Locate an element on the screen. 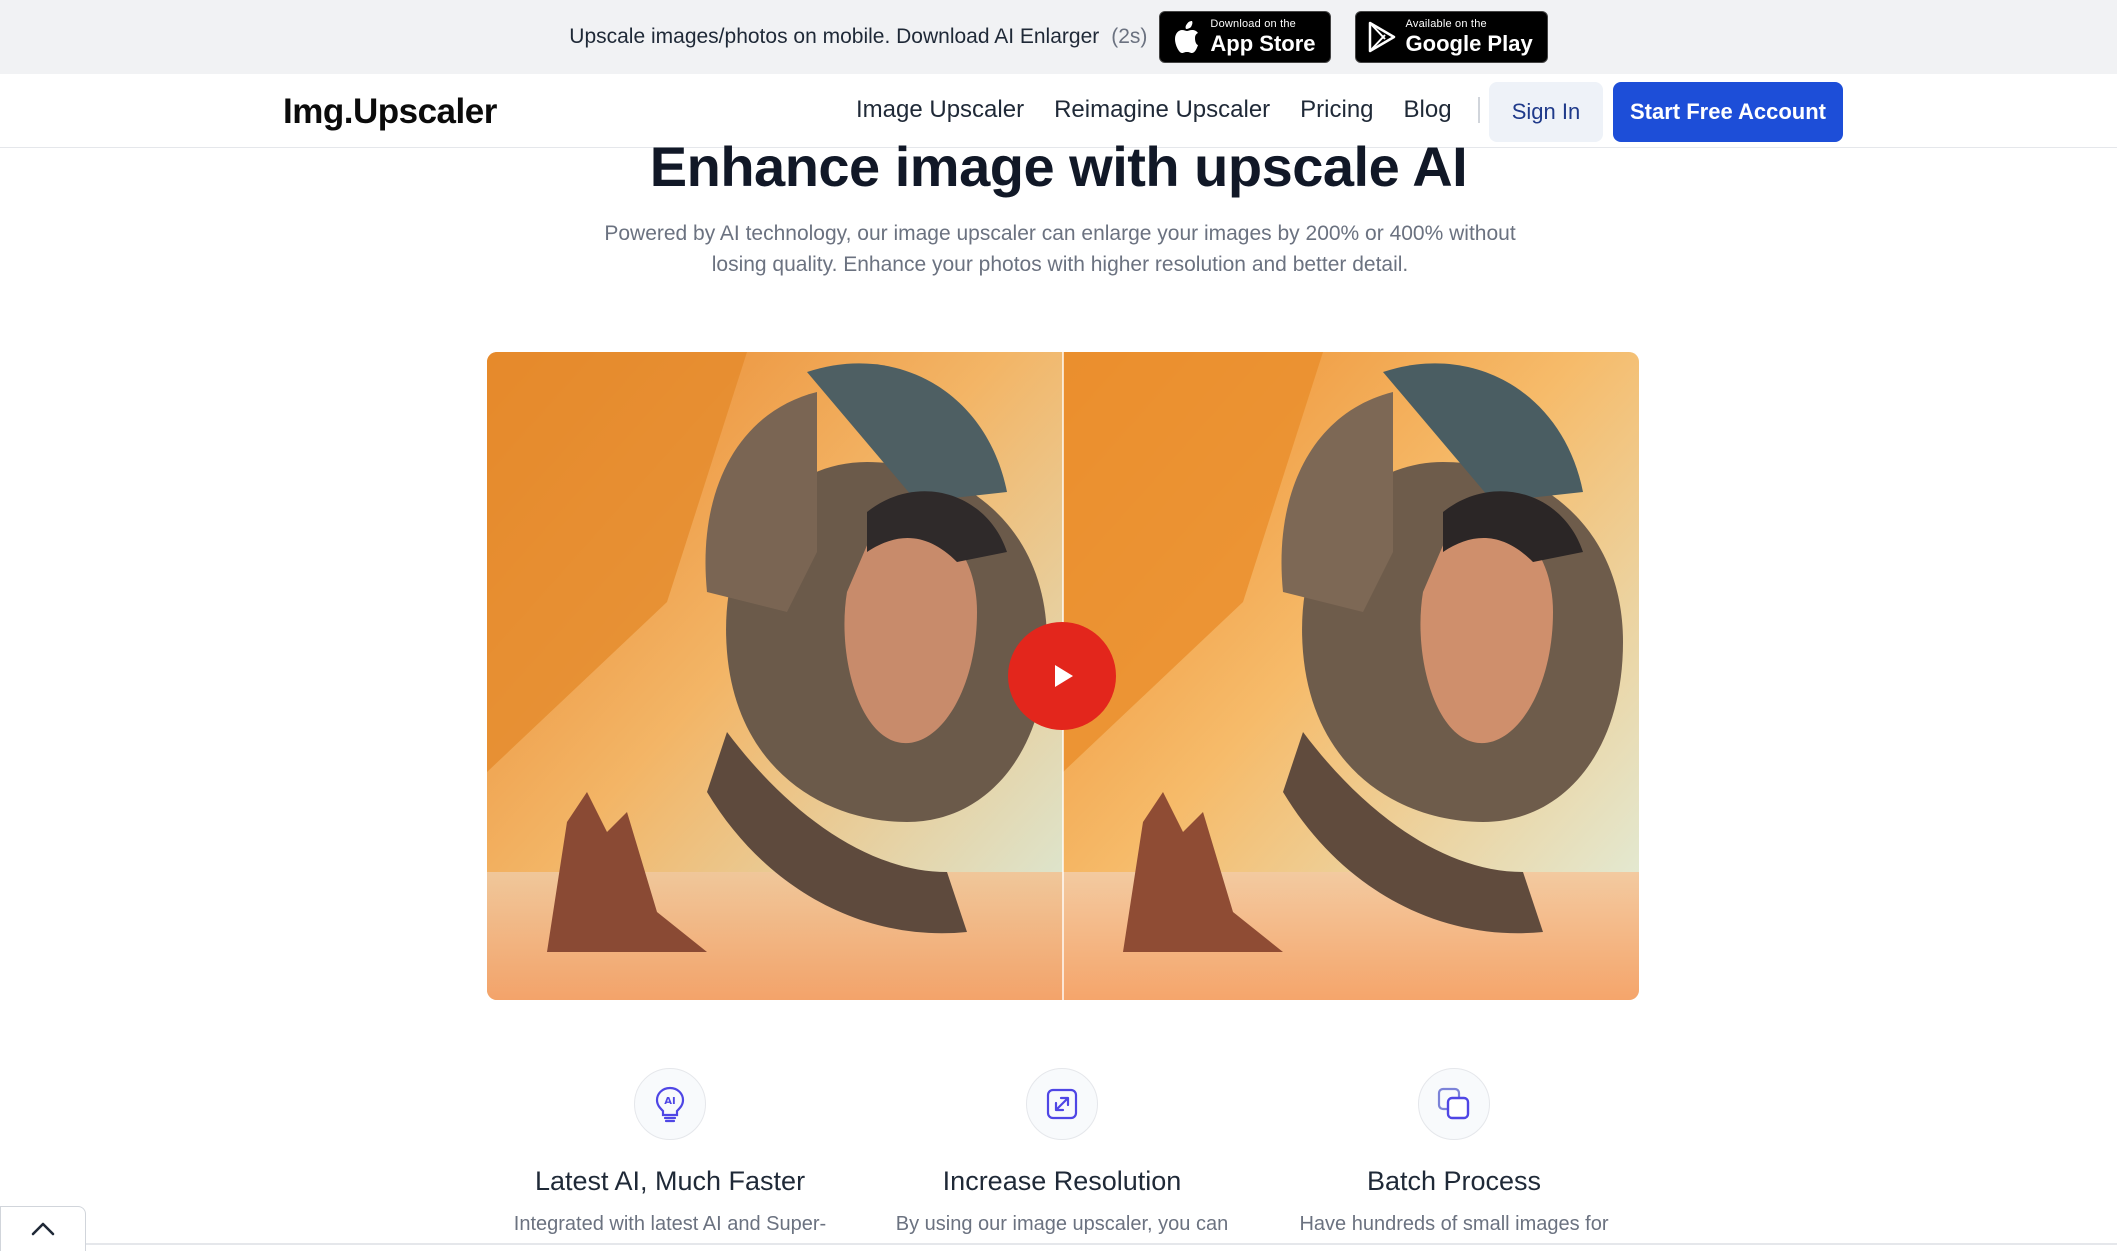  chevron-up-icon is located at coordinates (43, 1229).